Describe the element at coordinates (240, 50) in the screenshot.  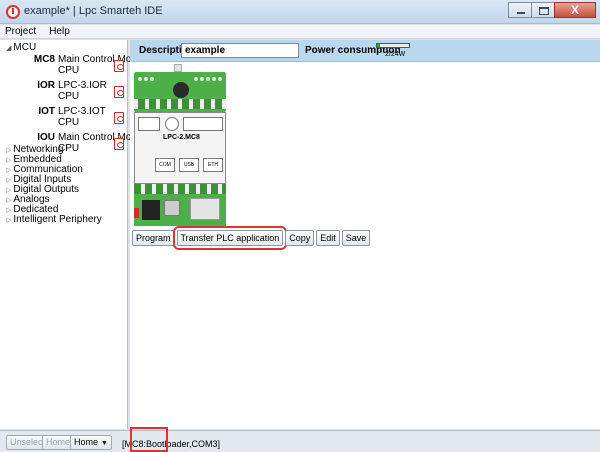
I see `description-input: example` at that location.